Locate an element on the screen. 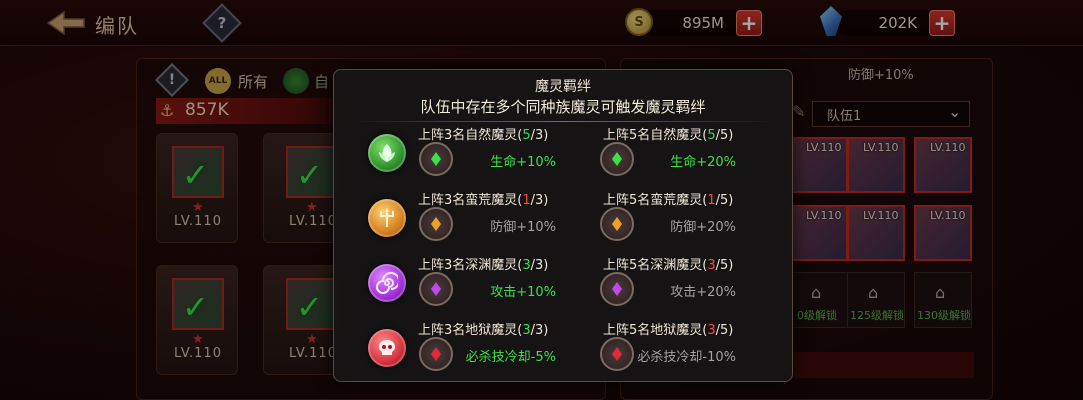 This screenshot has width=1083, height=400. bond-tier1-label: 上阵3名深渊魔灵(3/3) is located at coordinates (483, 265).